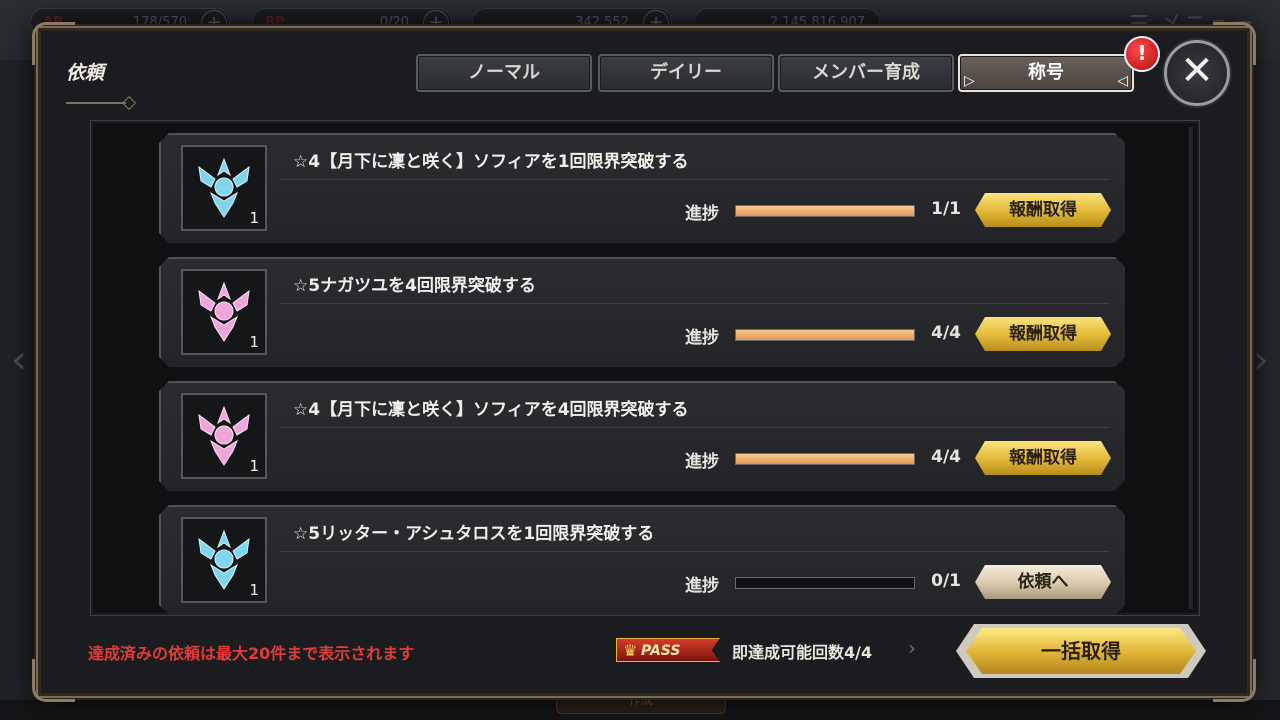 This screenshot has width=1280, height=720. Describe the element at coordinates (686, 73) in the screenshot. I see `tab-daily: デイリー` at that location.